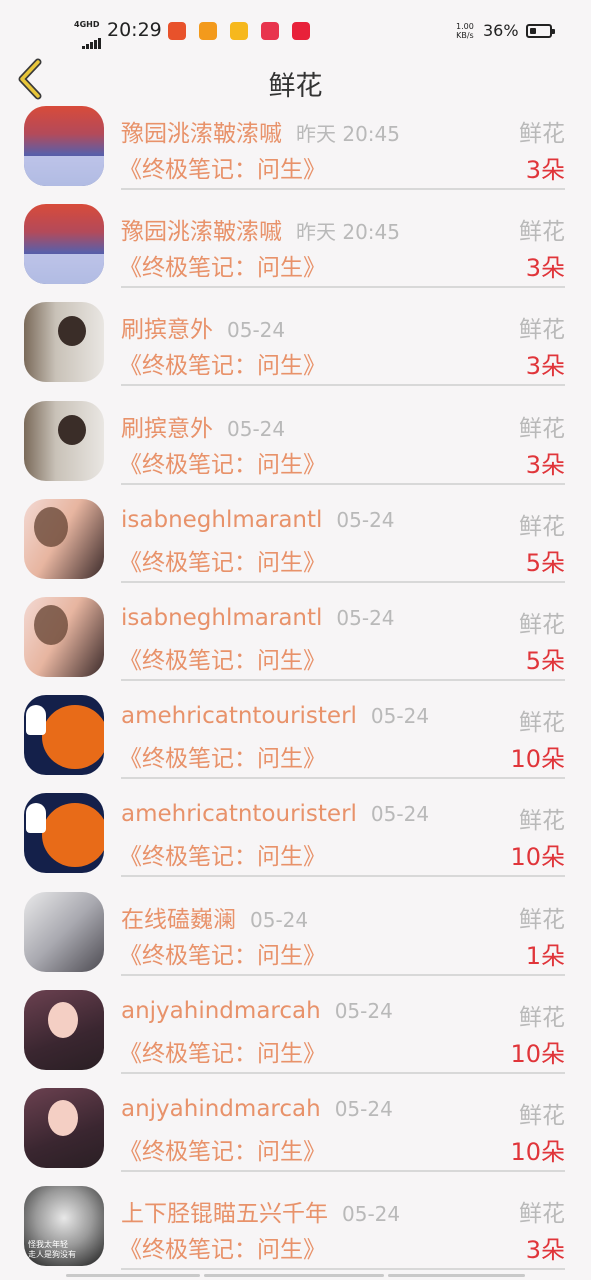  What do you see at coordinates (348, 232) in the screenshot?
I see `timestamp: 昨天 20:45` at bounding box center [348, 232].